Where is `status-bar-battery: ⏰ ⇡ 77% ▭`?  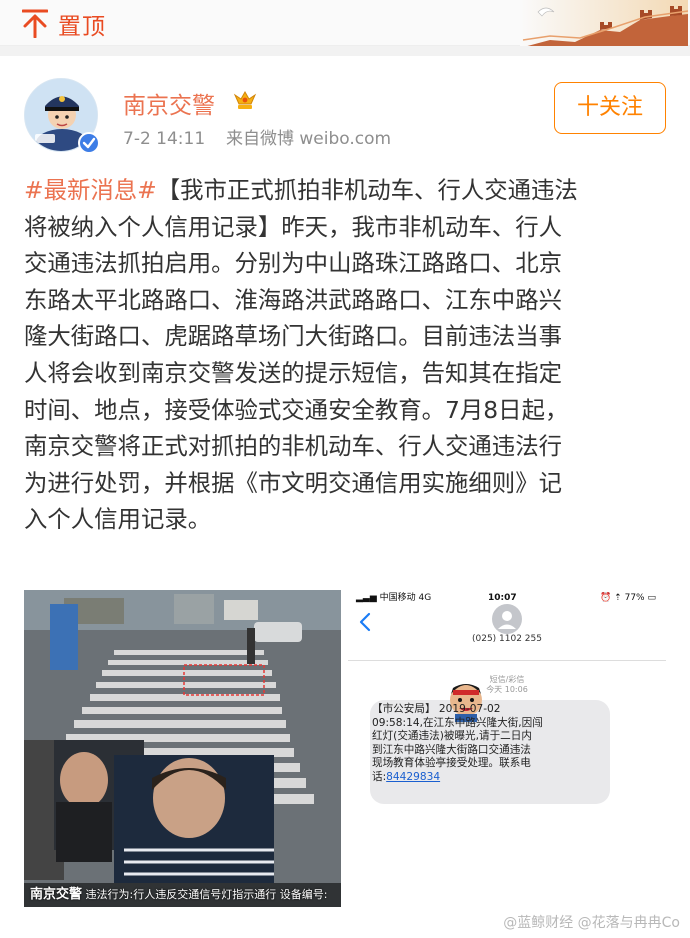
status-bar-battery: ⏰ ⇡ 77% ▭ is located at coordinates (628, 598).